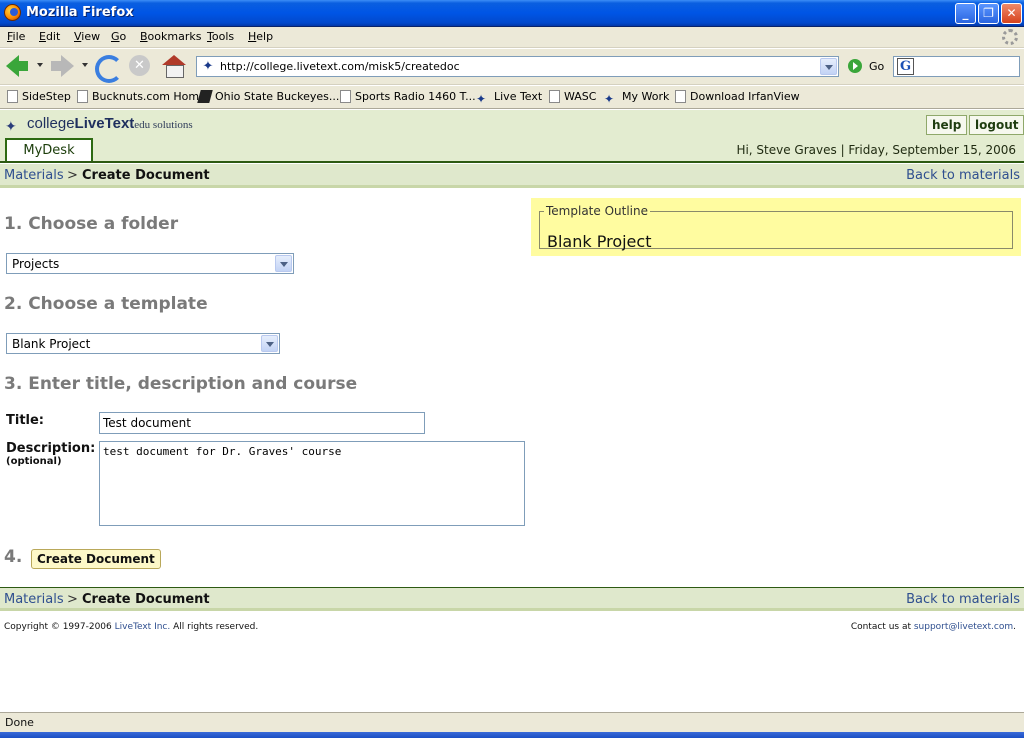 The image size is (1024, 738). I want to click on folder-select: Projects, so click(150, 263).